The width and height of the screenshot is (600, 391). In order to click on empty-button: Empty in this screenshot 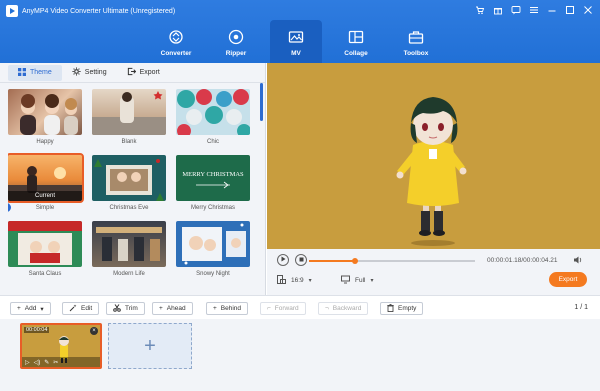, I will do `click(402, 308)`.